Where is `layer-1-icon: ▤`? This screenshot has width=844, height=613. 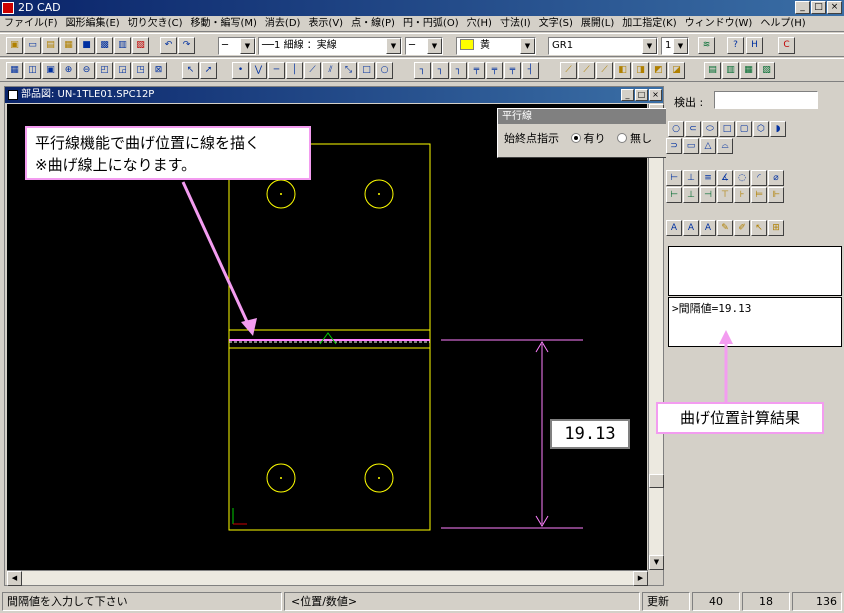
layer-1-icon: ▤ is located at coordinates (712, 70).